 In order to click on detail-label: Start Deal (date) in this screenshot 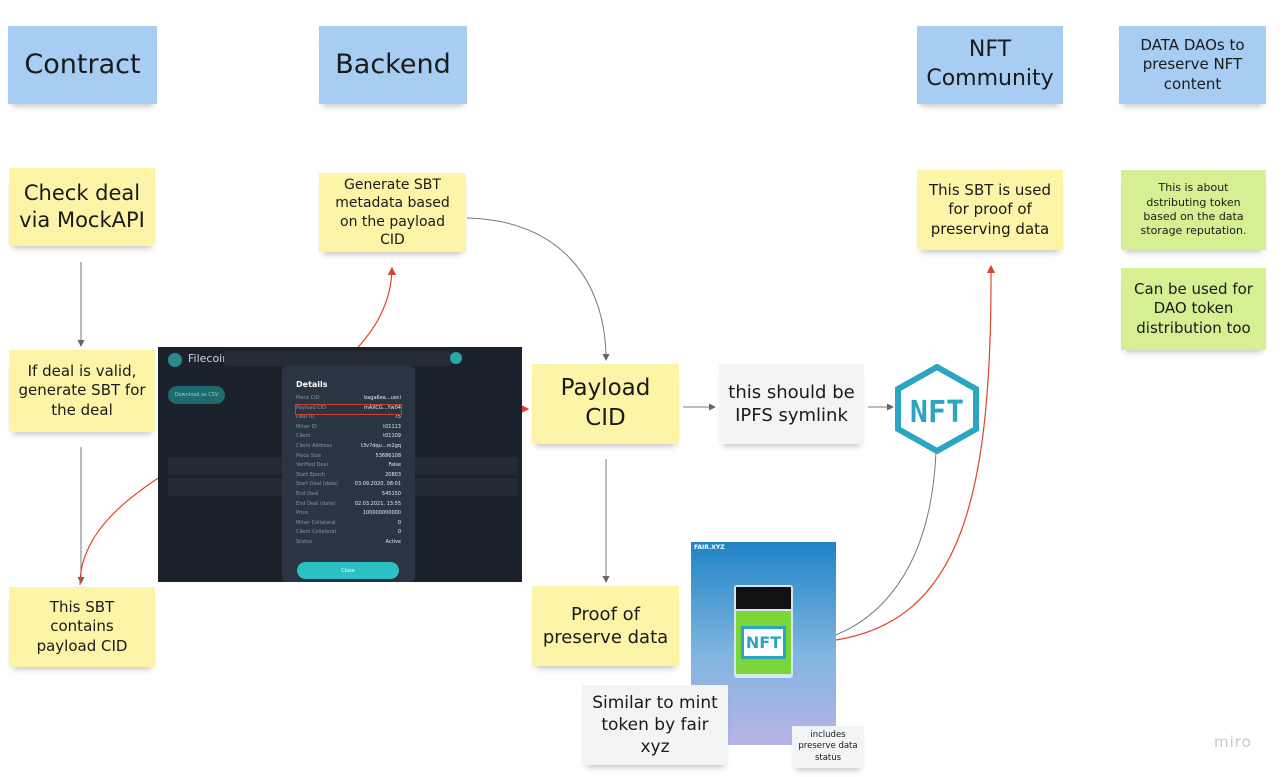, I will do `click(317, 484)`.